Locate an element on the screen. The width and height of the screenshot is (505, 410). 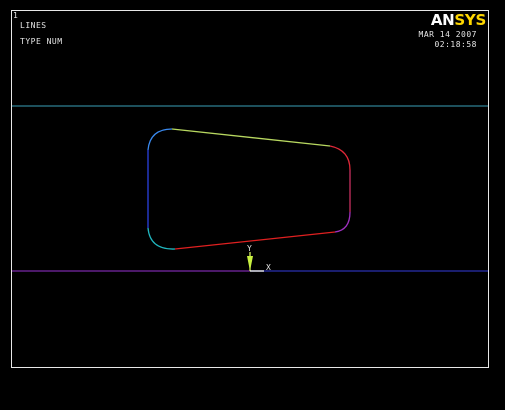
y-axis-arrow is located at coordinates (250, 263).